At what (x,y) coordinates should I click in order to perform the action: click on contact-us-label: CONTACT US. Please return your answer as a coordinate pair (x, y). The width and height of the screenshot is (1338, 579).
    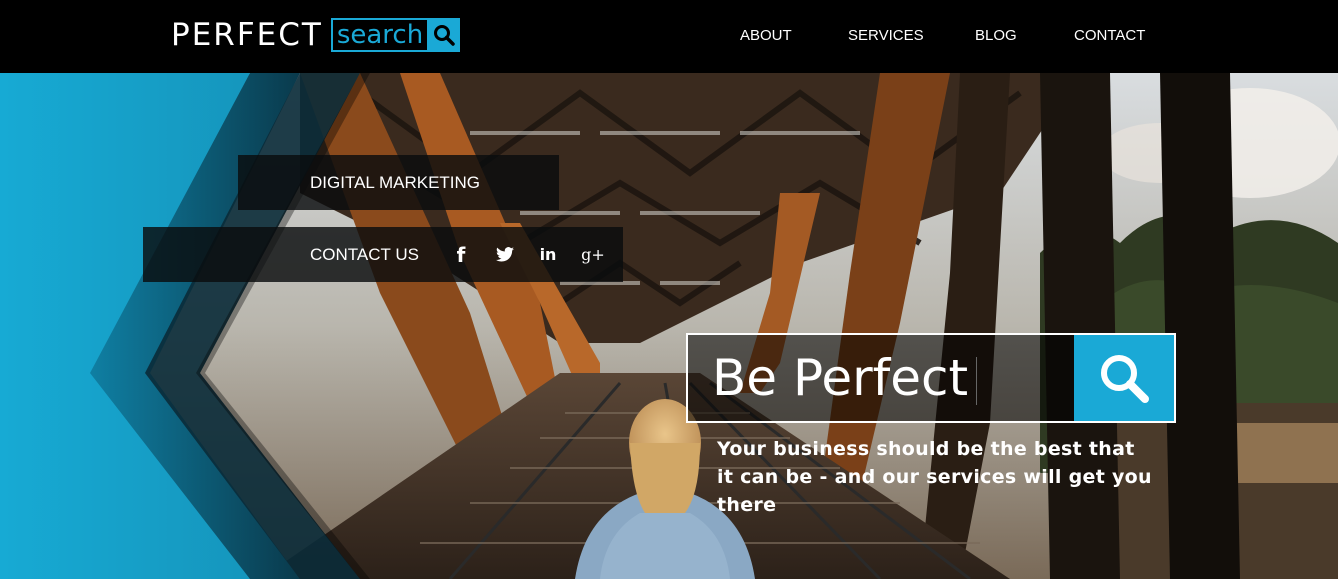
    Looking at the image, I should click on (364, 254).